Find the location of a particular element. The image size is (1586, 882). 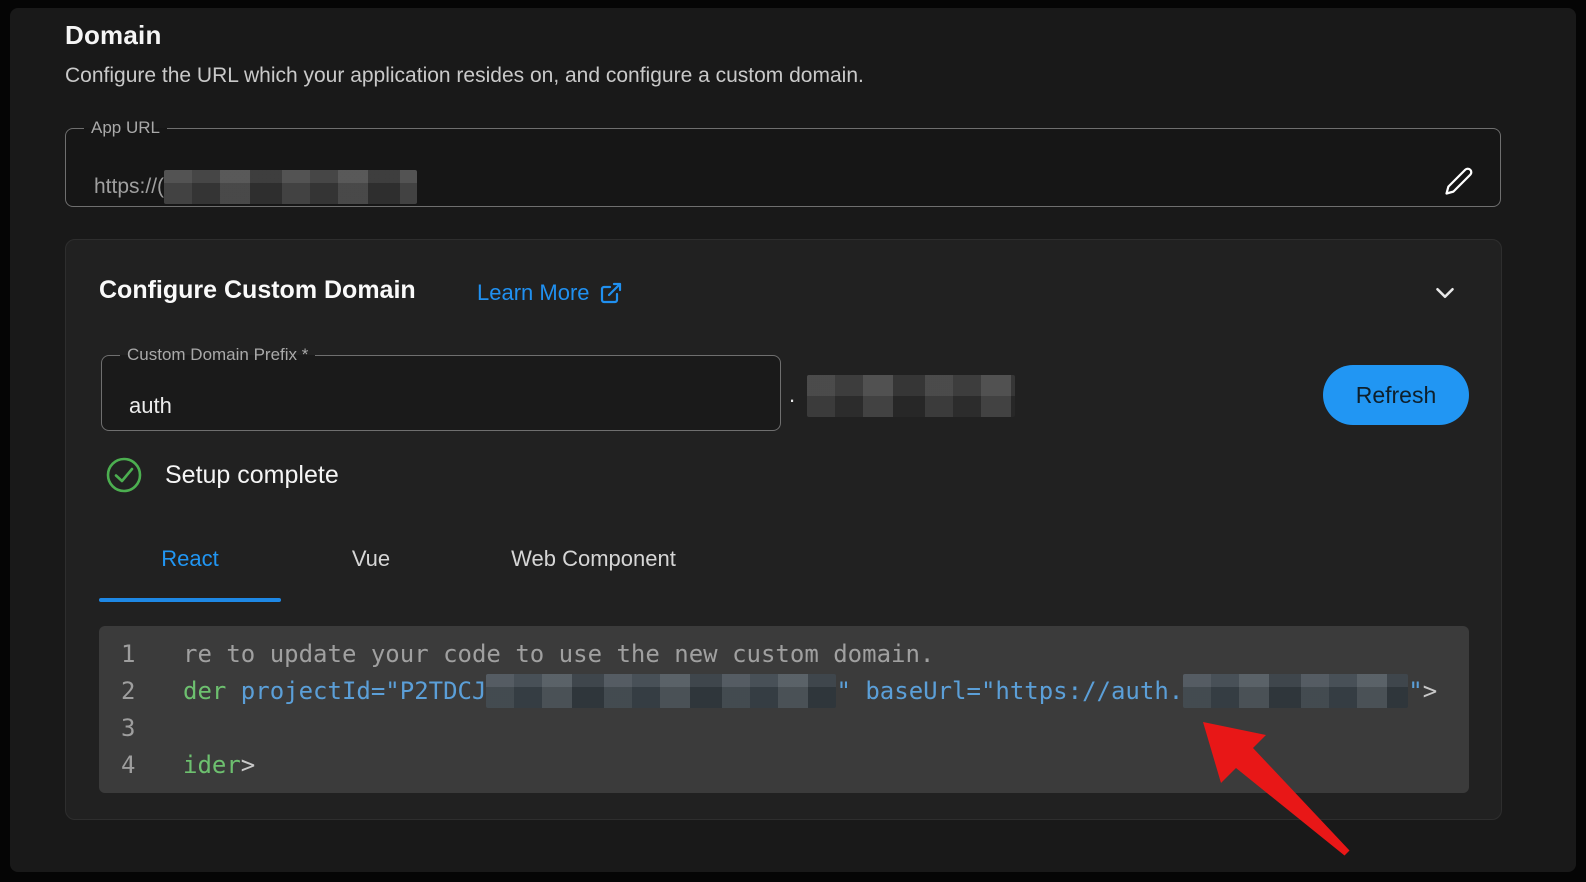

custom-domain-prefix-value: auth is located at coordinates (150, 405).